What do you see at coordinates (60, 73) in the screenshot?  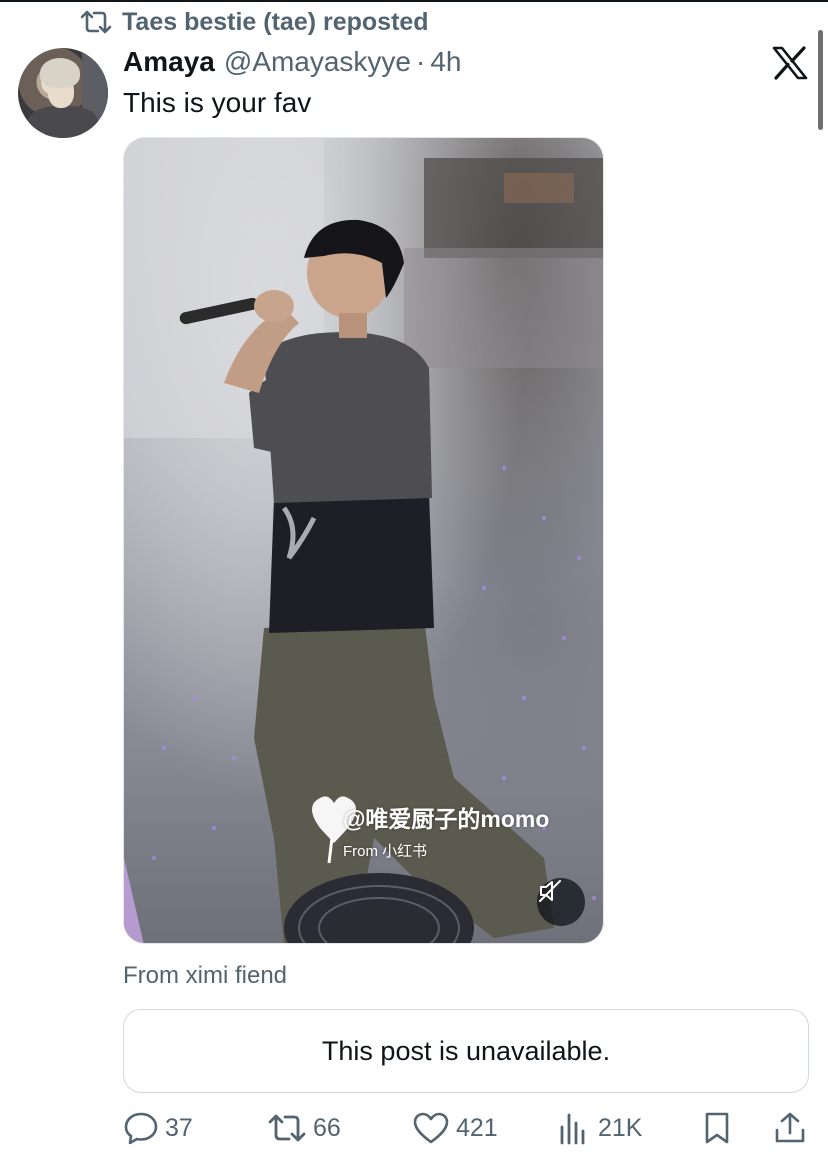 I see `avatar-hair` at bounding box center [60, 73].